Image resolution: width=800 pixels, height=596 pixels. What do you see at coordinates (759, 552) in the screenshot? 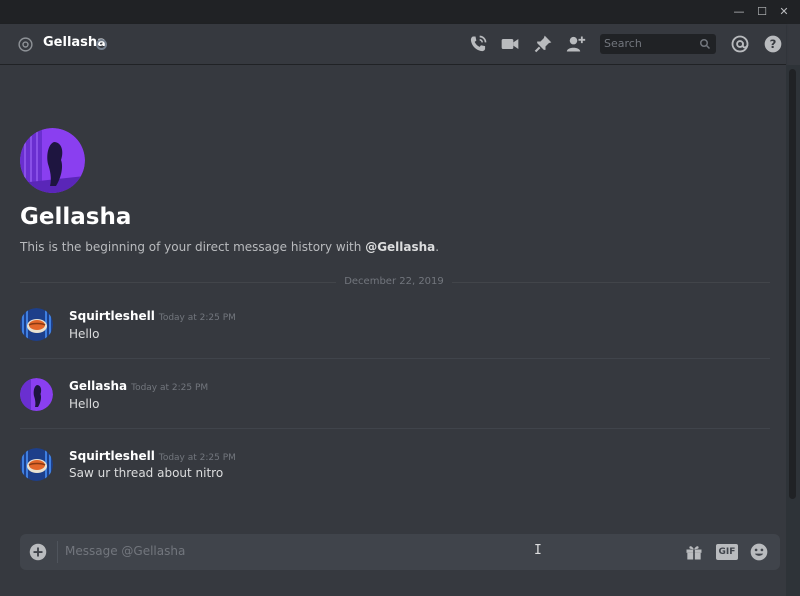
I see `emoji-icon` at bounding box center [759, 552].